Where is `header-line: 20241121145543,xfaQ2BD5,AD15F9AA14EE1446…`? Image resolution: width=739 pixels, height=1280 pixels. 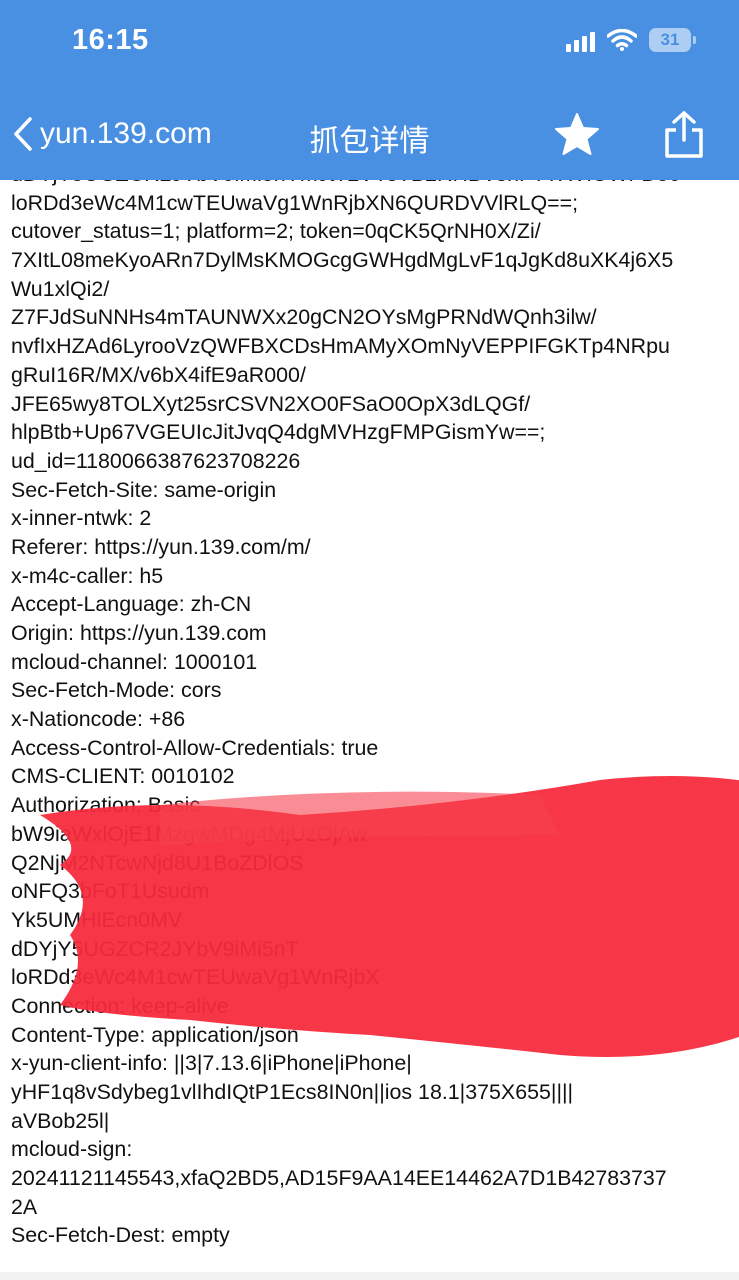
header-line: 20241121145543,xfaQ2BD5,AD15F9AA14EE1446… is located at coordinates (339, 1178).